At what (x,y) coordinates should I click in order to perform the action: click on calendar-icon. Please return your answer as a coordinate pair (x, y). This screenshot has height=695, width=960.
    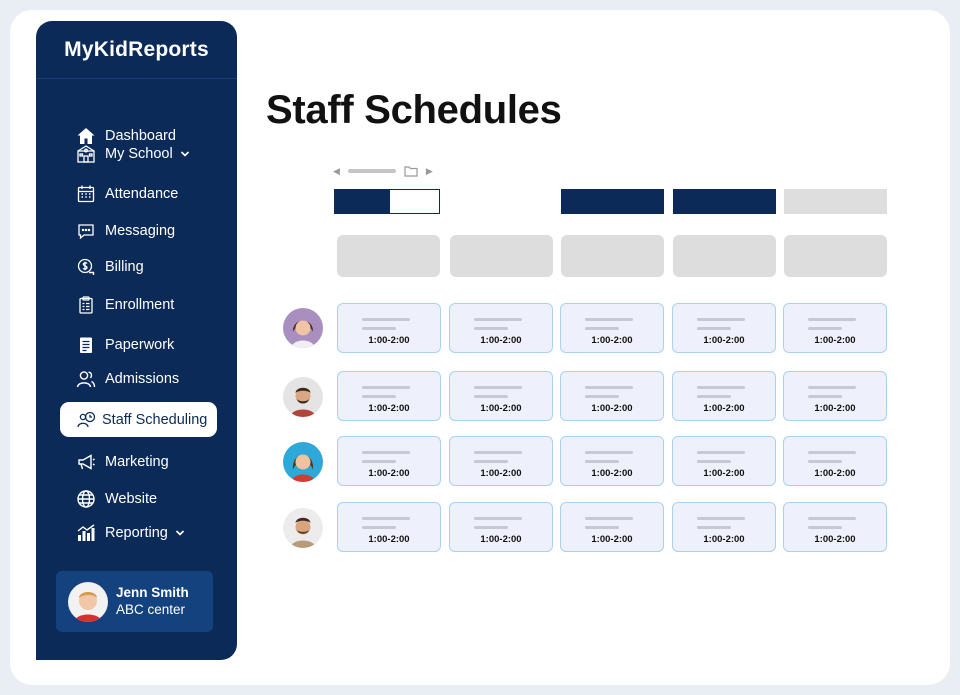
    Looking at the image, I should click on (86, 194).